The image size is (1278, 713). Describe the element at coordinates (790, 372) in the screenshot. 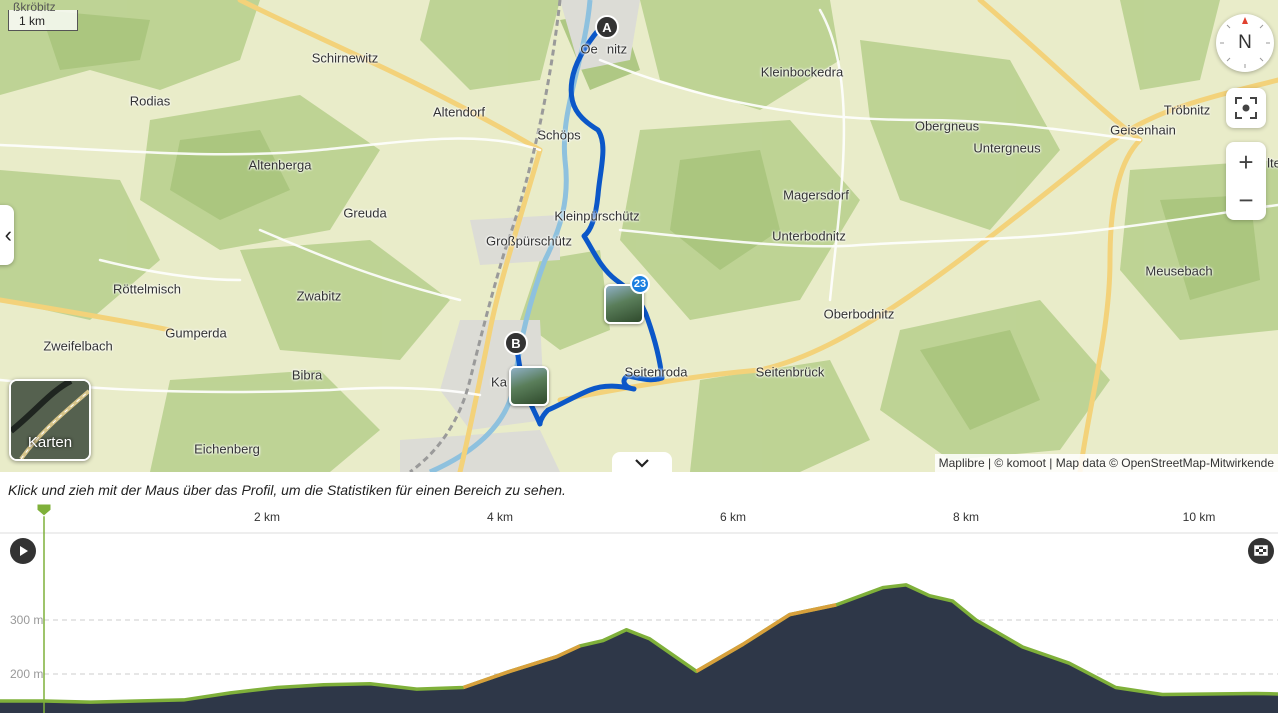

I see `place-label: Seitenbrück` at that location.